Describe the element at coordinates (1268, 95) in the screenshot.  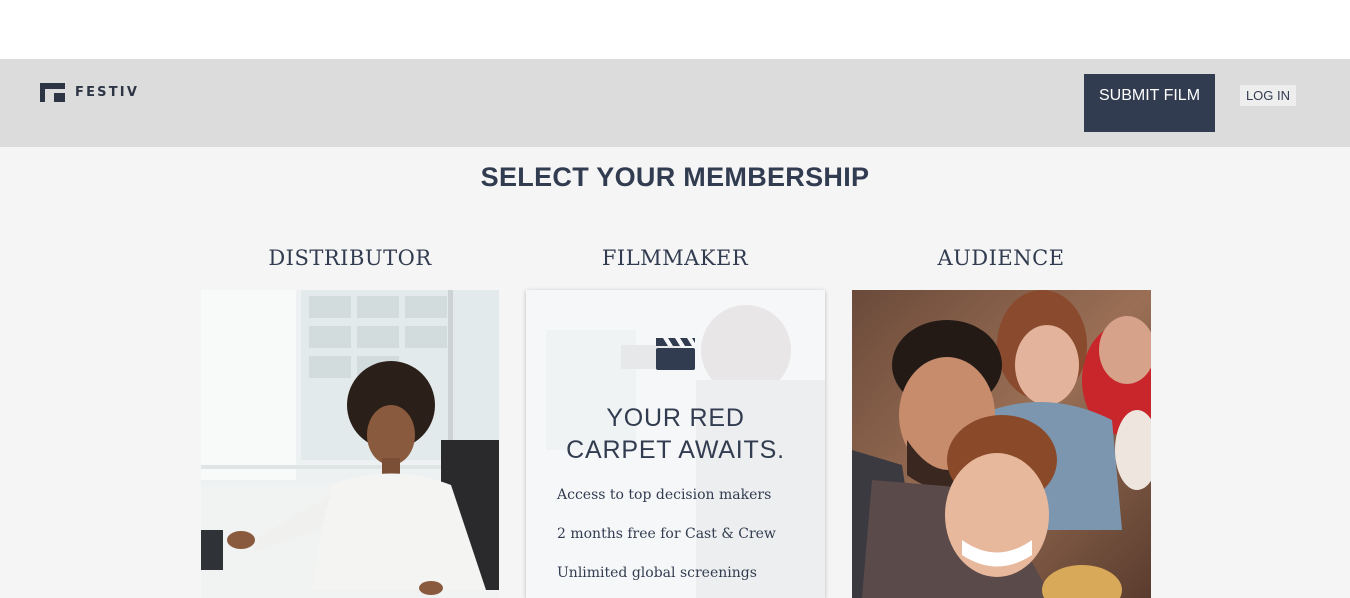
I see `log-in-button: LOG IN` at that location.